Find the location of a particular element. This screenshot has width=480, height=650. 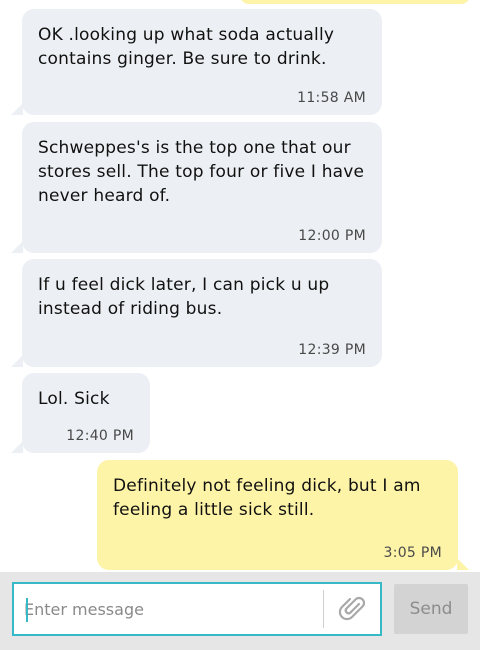

message-input-container is located at coordinates (197, 609).